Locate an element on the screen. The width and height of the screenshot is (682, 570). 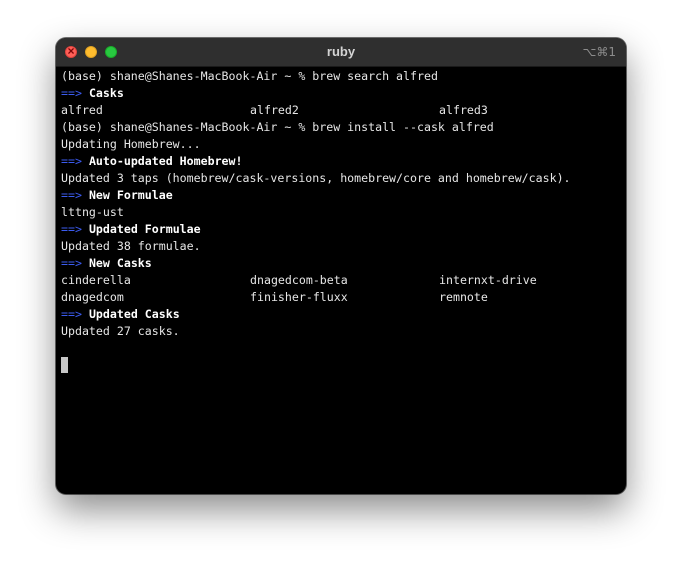
terminal-columns-line: cinderella dnagedcom-beta internxt-drive is located at coordinates (299, 280).